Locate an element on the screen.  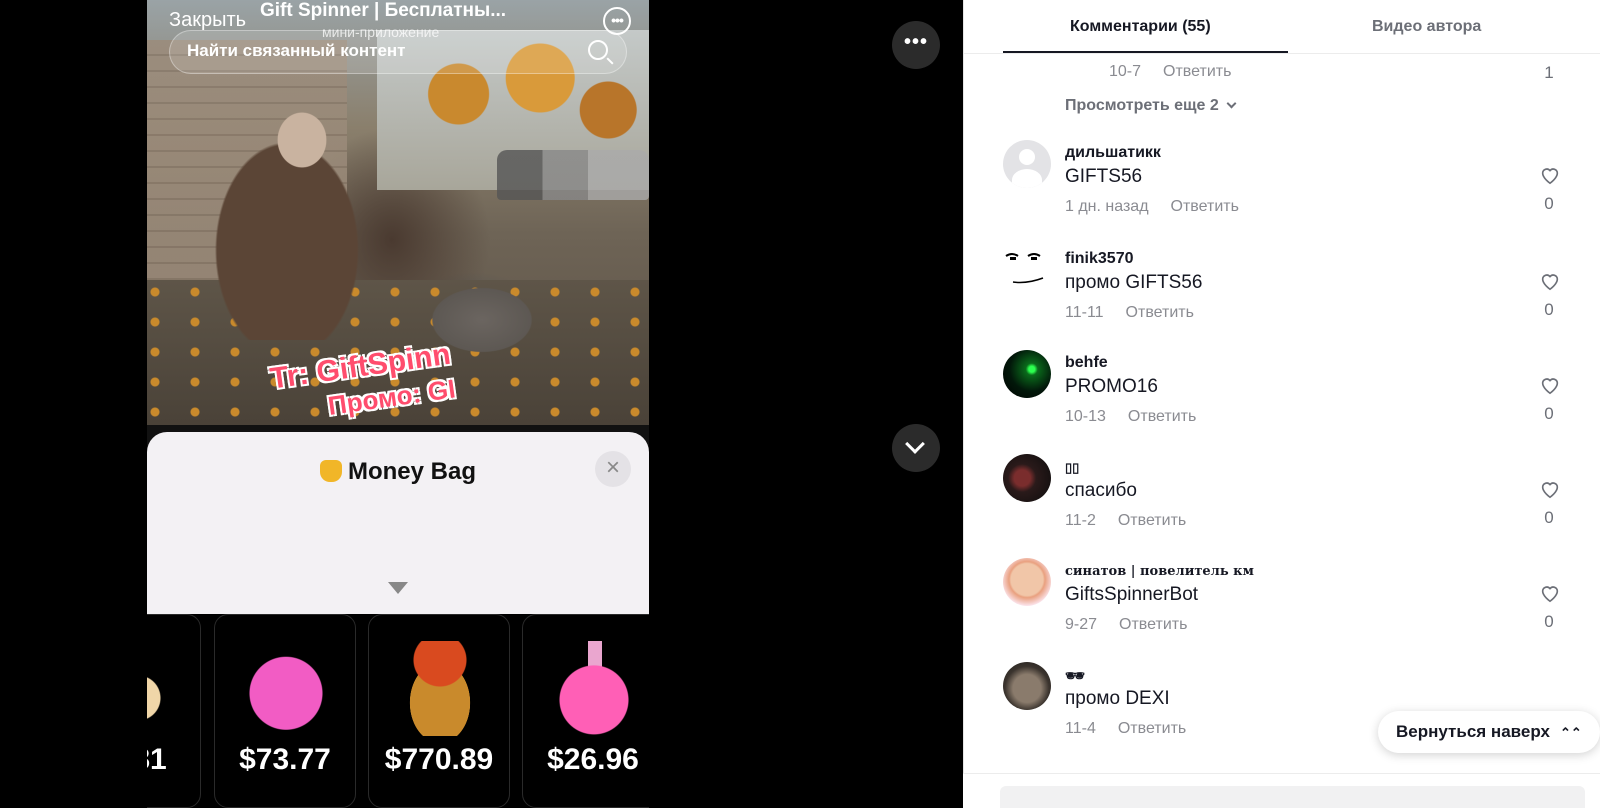
tab-comments: Комментарии (55) is located at coordinates (1140, 27).